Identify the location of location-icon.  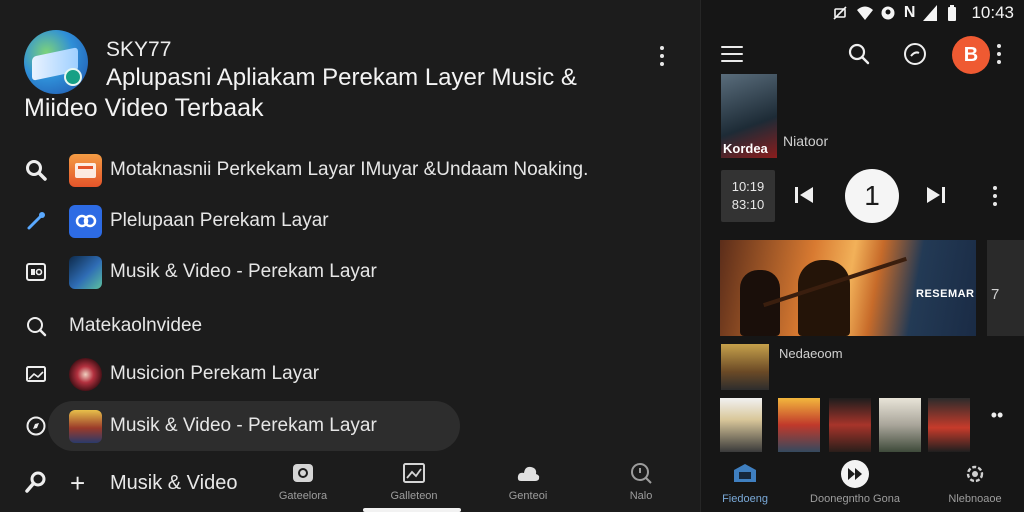
(888, 13).